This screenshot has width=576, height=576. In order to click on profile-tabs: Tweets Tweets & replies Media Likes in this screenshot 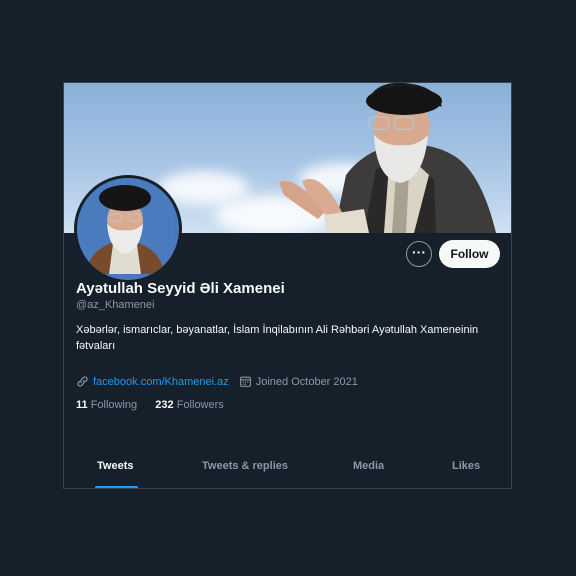, I will do `click(287, 470)`.